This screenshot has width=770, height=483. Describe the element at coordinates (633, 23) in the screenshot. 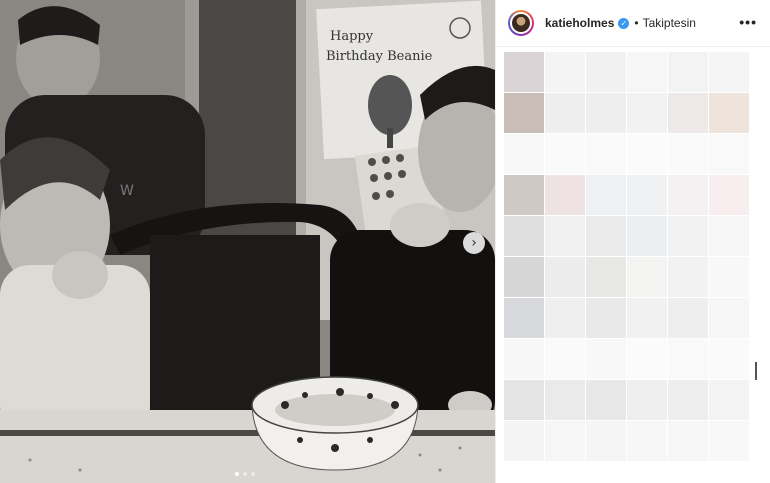

I see `post-header: katieholmes ✓ • Takiptesin •••` at that location.